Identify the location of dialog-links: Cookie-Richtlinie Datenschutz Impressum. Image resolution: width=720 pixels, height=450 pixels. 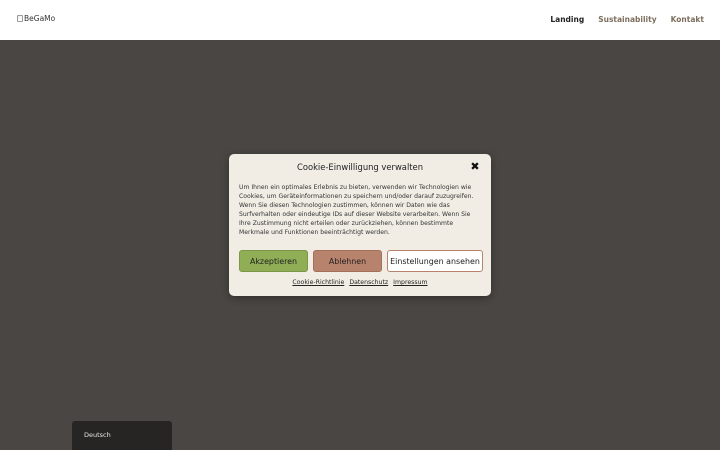
(360, 282).